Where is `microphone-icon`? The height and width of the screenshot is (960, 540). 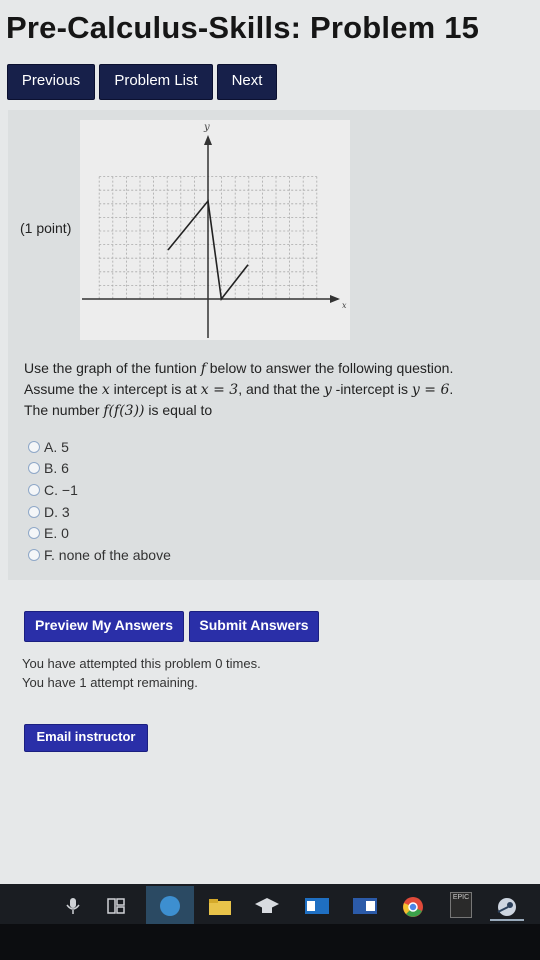
microphone-icon is located at coordinates (73, 906).